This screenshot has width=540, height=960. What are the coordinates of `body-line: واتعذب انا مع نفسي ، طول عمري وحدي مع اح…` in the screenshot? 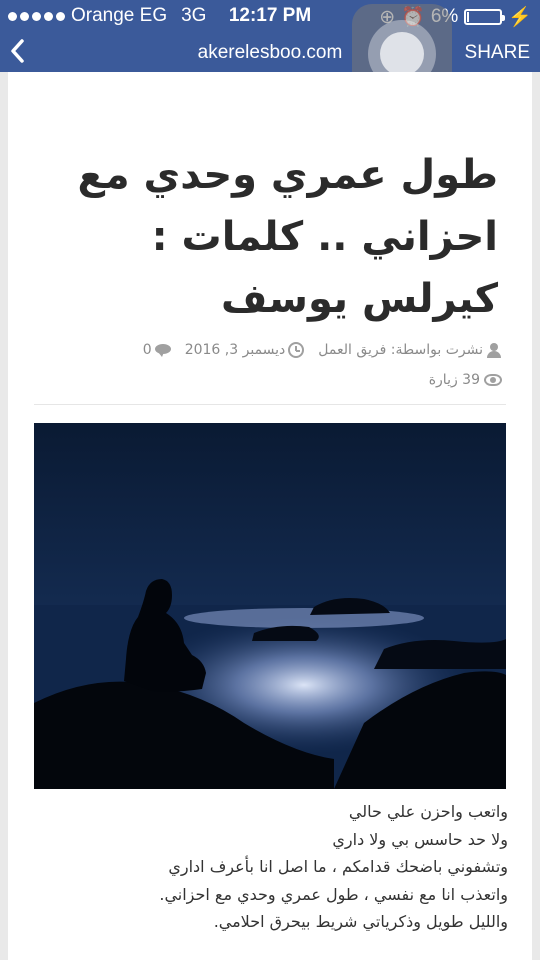 It's located at (333, 894).